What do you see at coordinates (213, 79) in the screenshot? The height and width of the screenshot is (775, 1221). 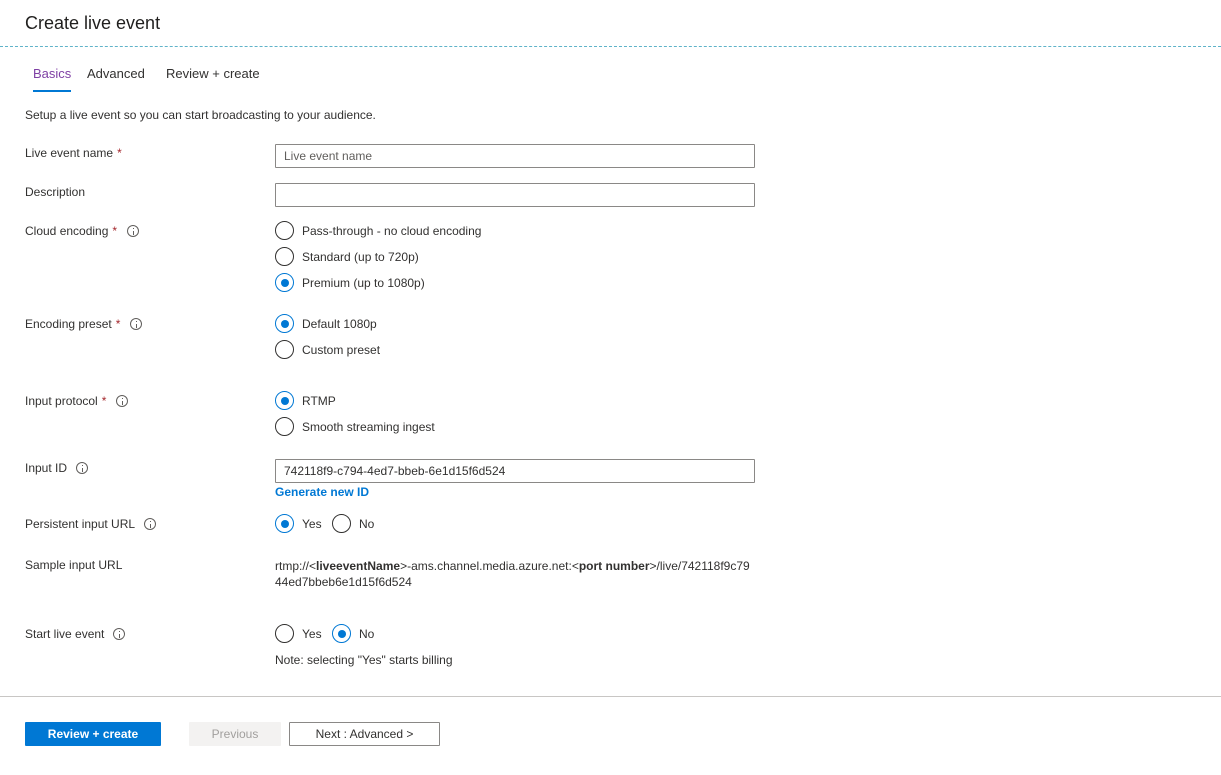 I see `tab-review-create: Review + create` at bounding box center [213, 79].